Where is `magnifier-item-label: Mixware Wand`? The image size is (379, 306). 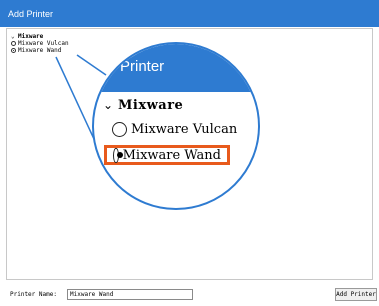 magnifier-item-label: Mixware Wand is located at coordinates (171, 155).